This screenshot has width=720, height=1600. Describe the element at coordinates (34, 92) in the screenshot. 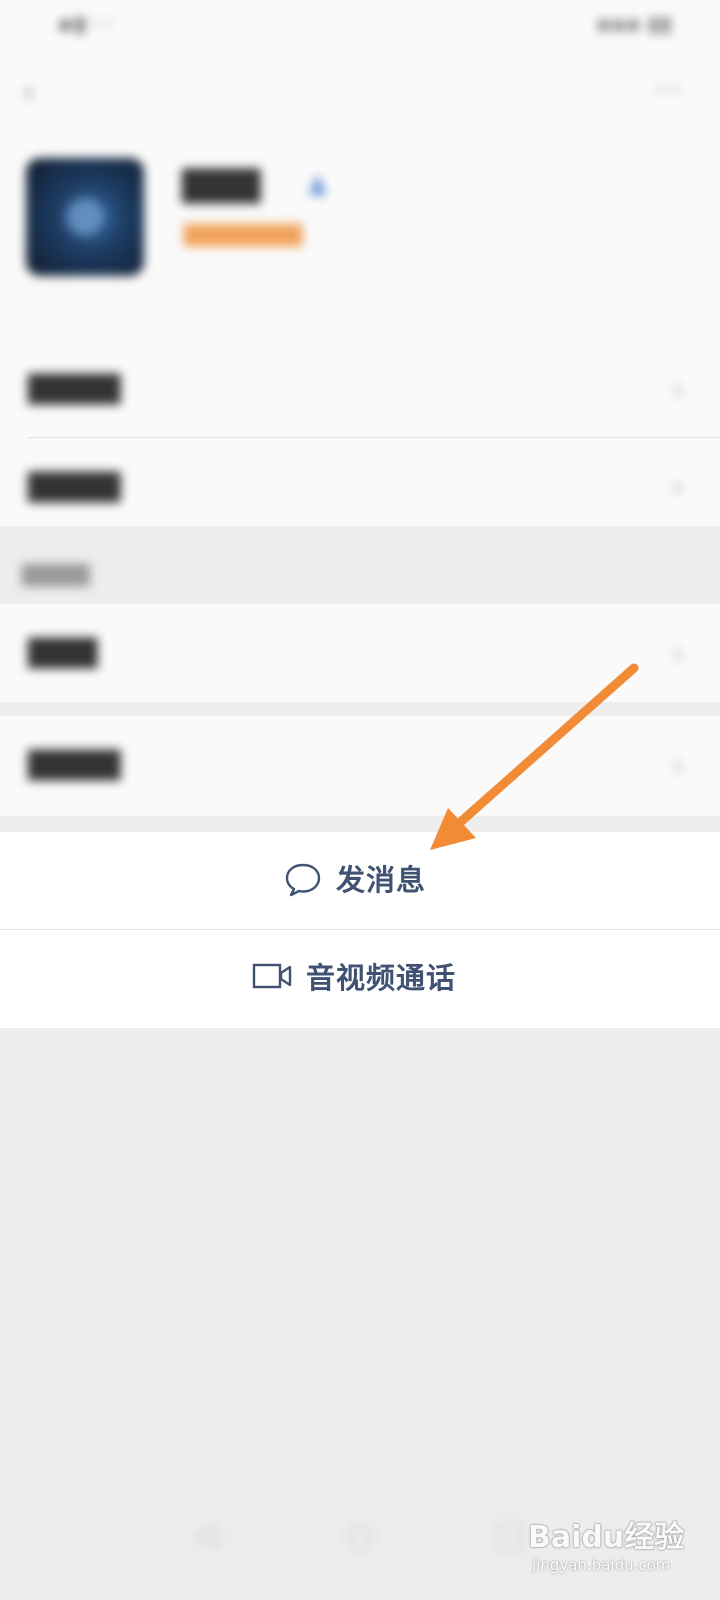

I see `back-arrow-icon: ‹` at that location.